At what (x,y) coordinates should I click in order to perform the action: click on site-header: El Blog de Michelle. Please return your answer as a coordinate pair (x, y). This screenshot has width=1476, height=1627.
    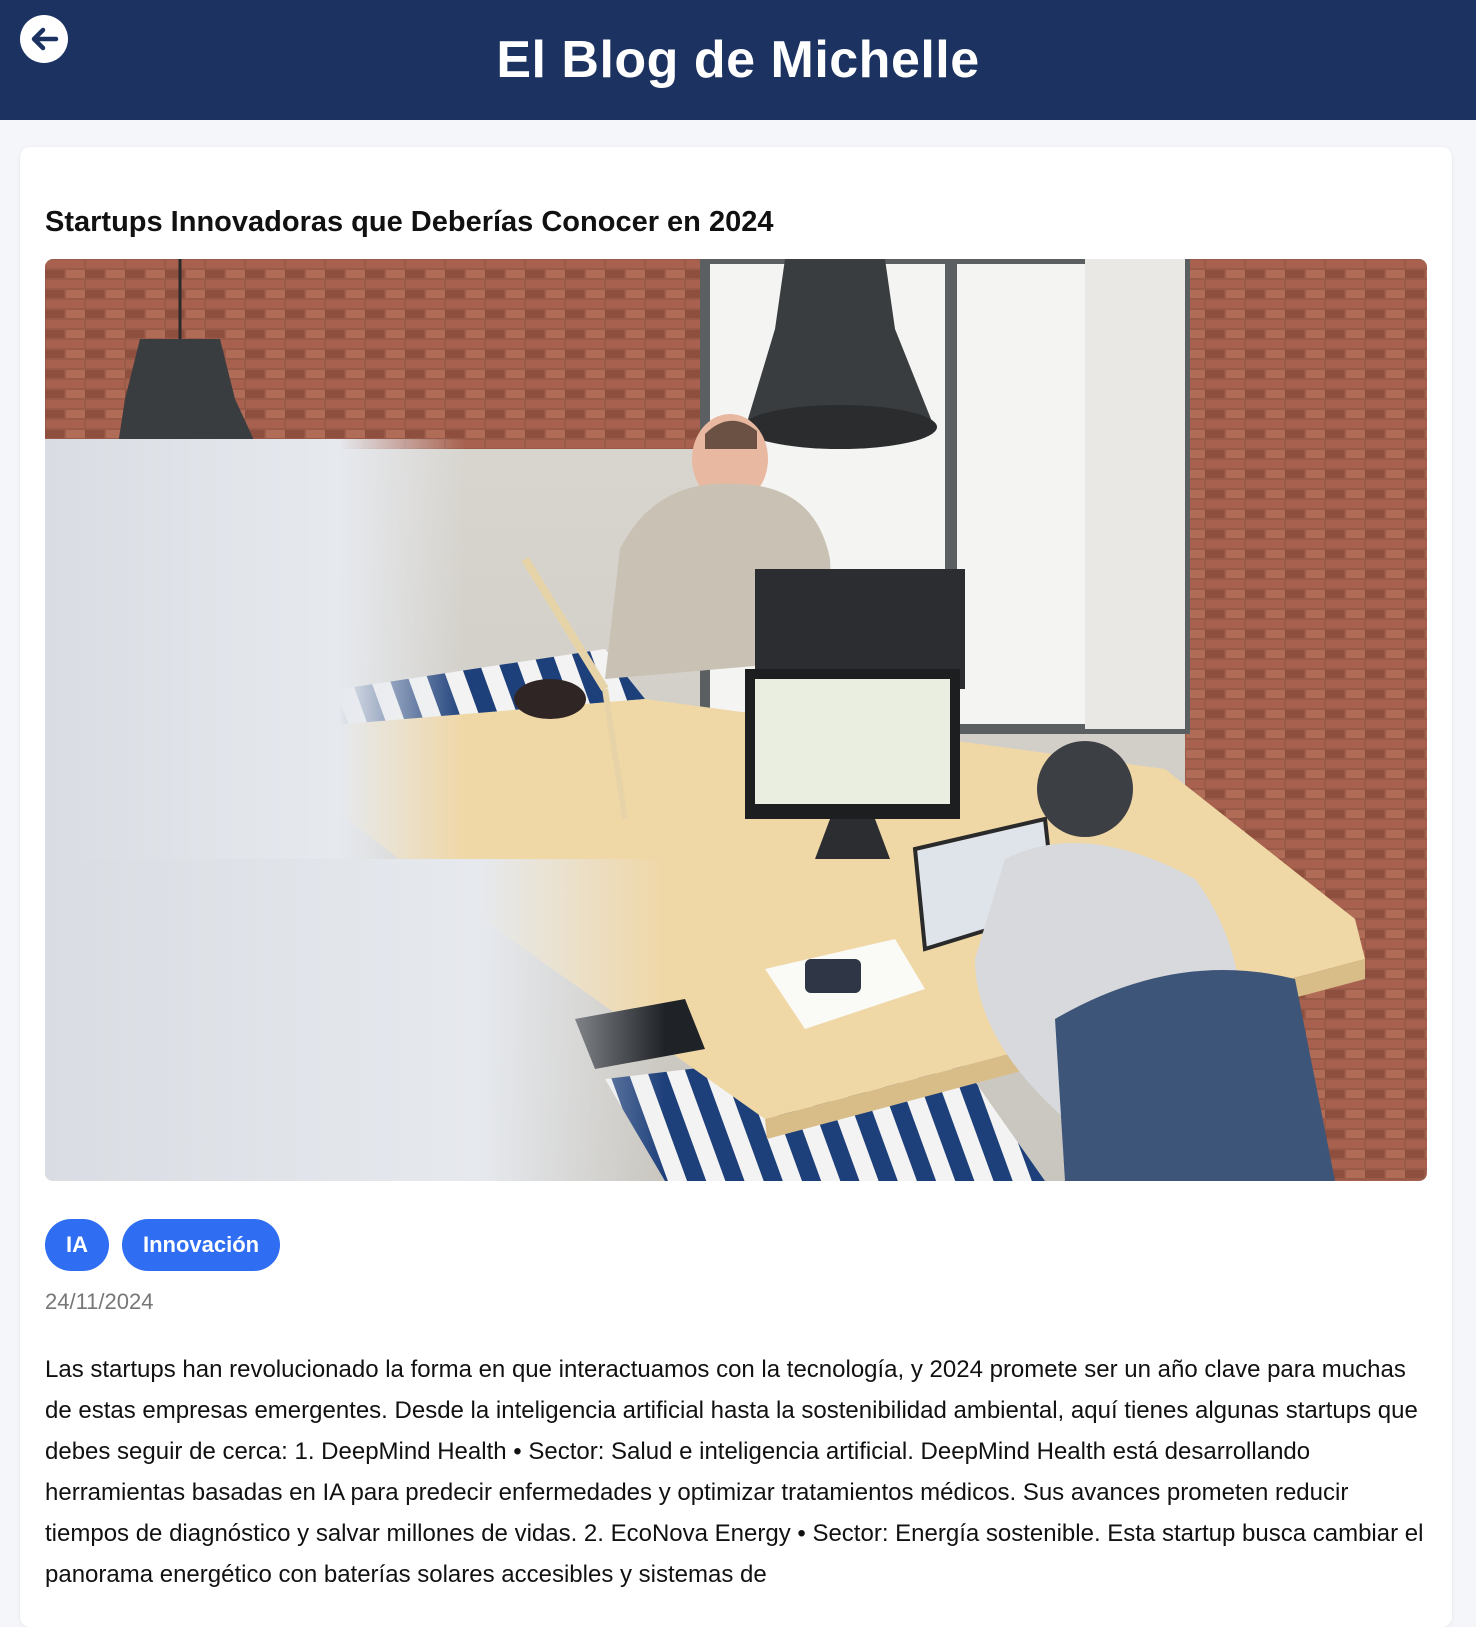
    Looking at the image, I should click on (738, 60).